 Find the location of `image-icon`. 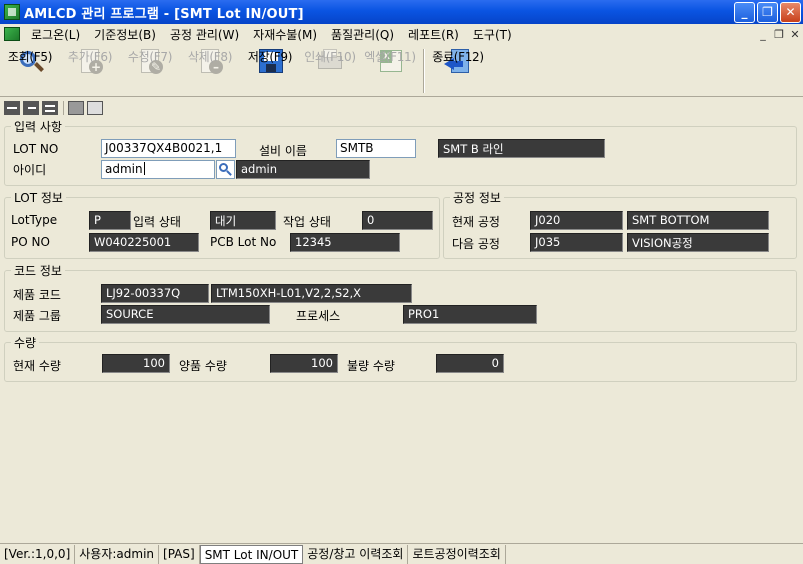

image-icon is located at coordinates (95, 108).